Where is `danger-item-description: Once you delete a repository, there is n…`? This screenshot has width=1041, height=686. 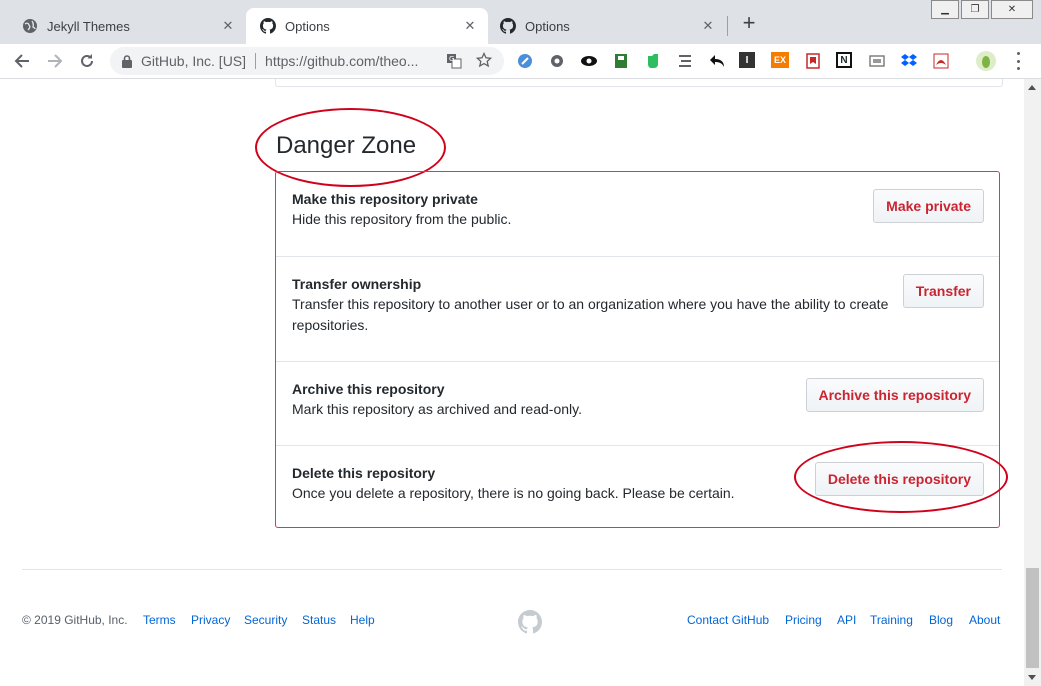
danger-item-description: Once you delete a repository, there is n… is located at coordinates (513, 493).